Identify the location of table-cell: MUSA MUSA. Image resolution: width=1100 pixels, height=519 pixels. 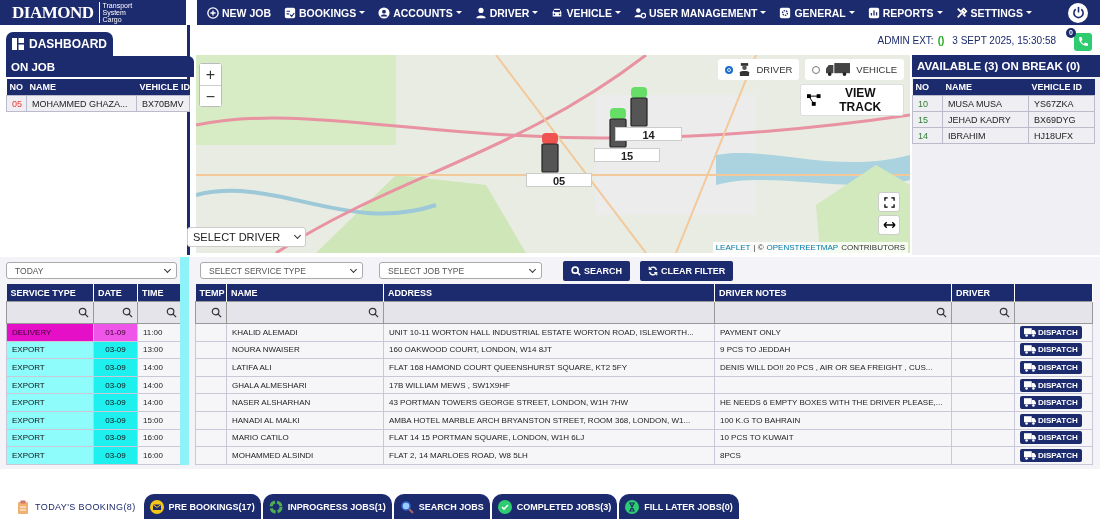
(985, 103).